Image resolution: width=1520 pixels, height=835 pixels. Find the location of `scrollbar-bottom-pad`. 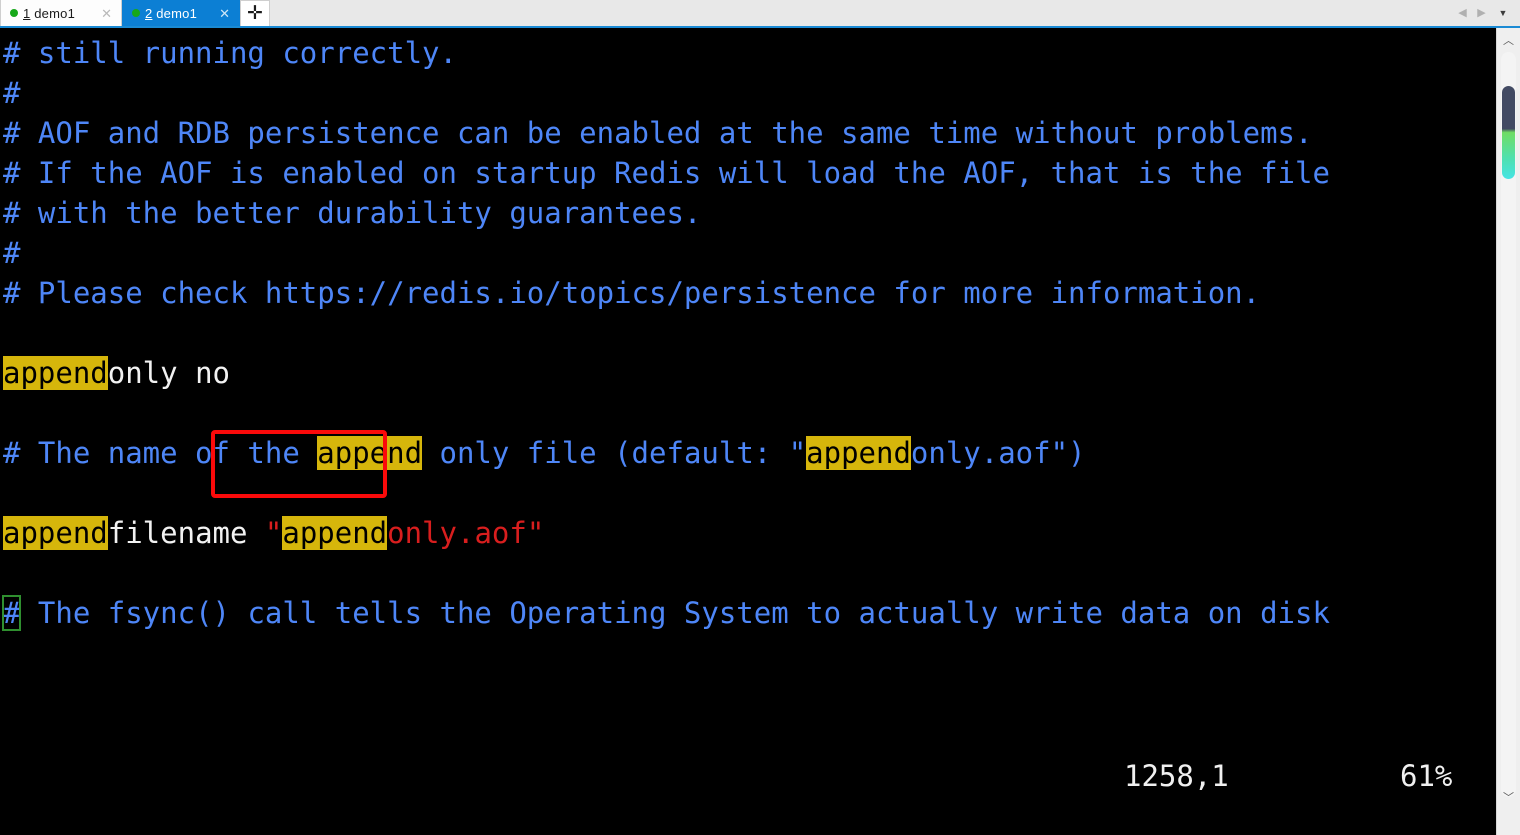

scrollbar-bottom-pad is located at coordinates (1508, 822).